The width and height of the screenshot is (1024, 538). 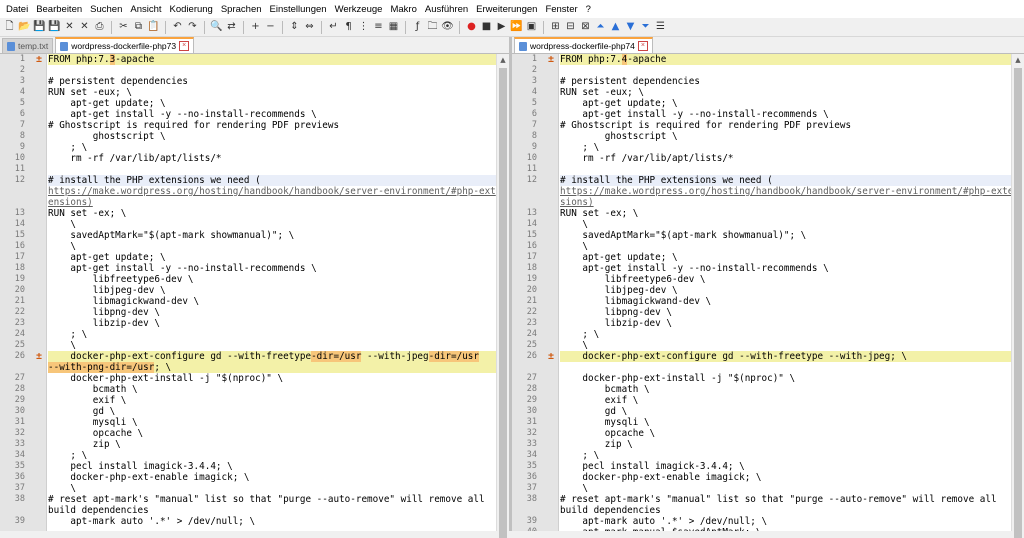 I want to click on code-line: 14 \, so click(x=762, y=224).